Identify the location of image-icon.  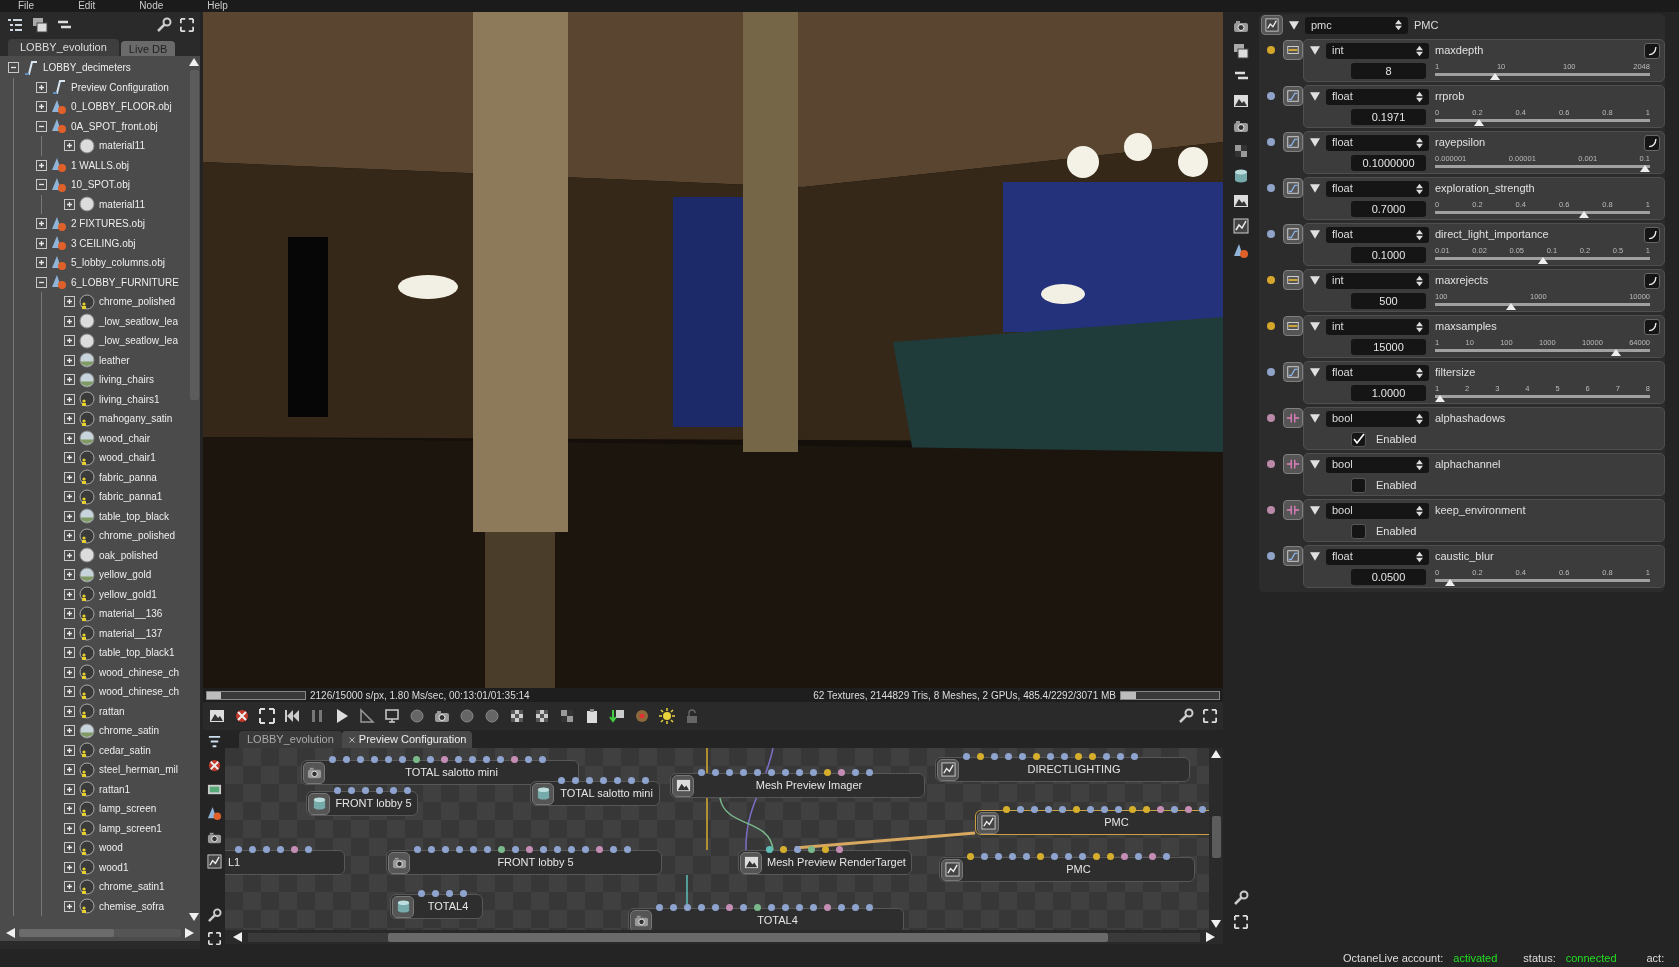
(217, 716).